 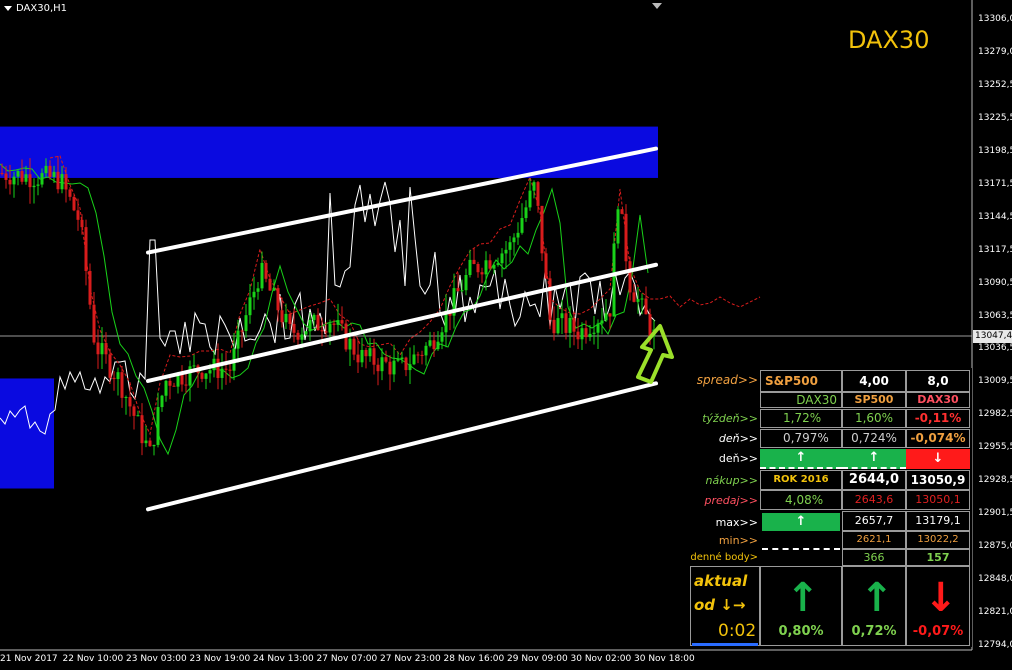 I want to click on min-label: min>>, so click(x=738, y=540).